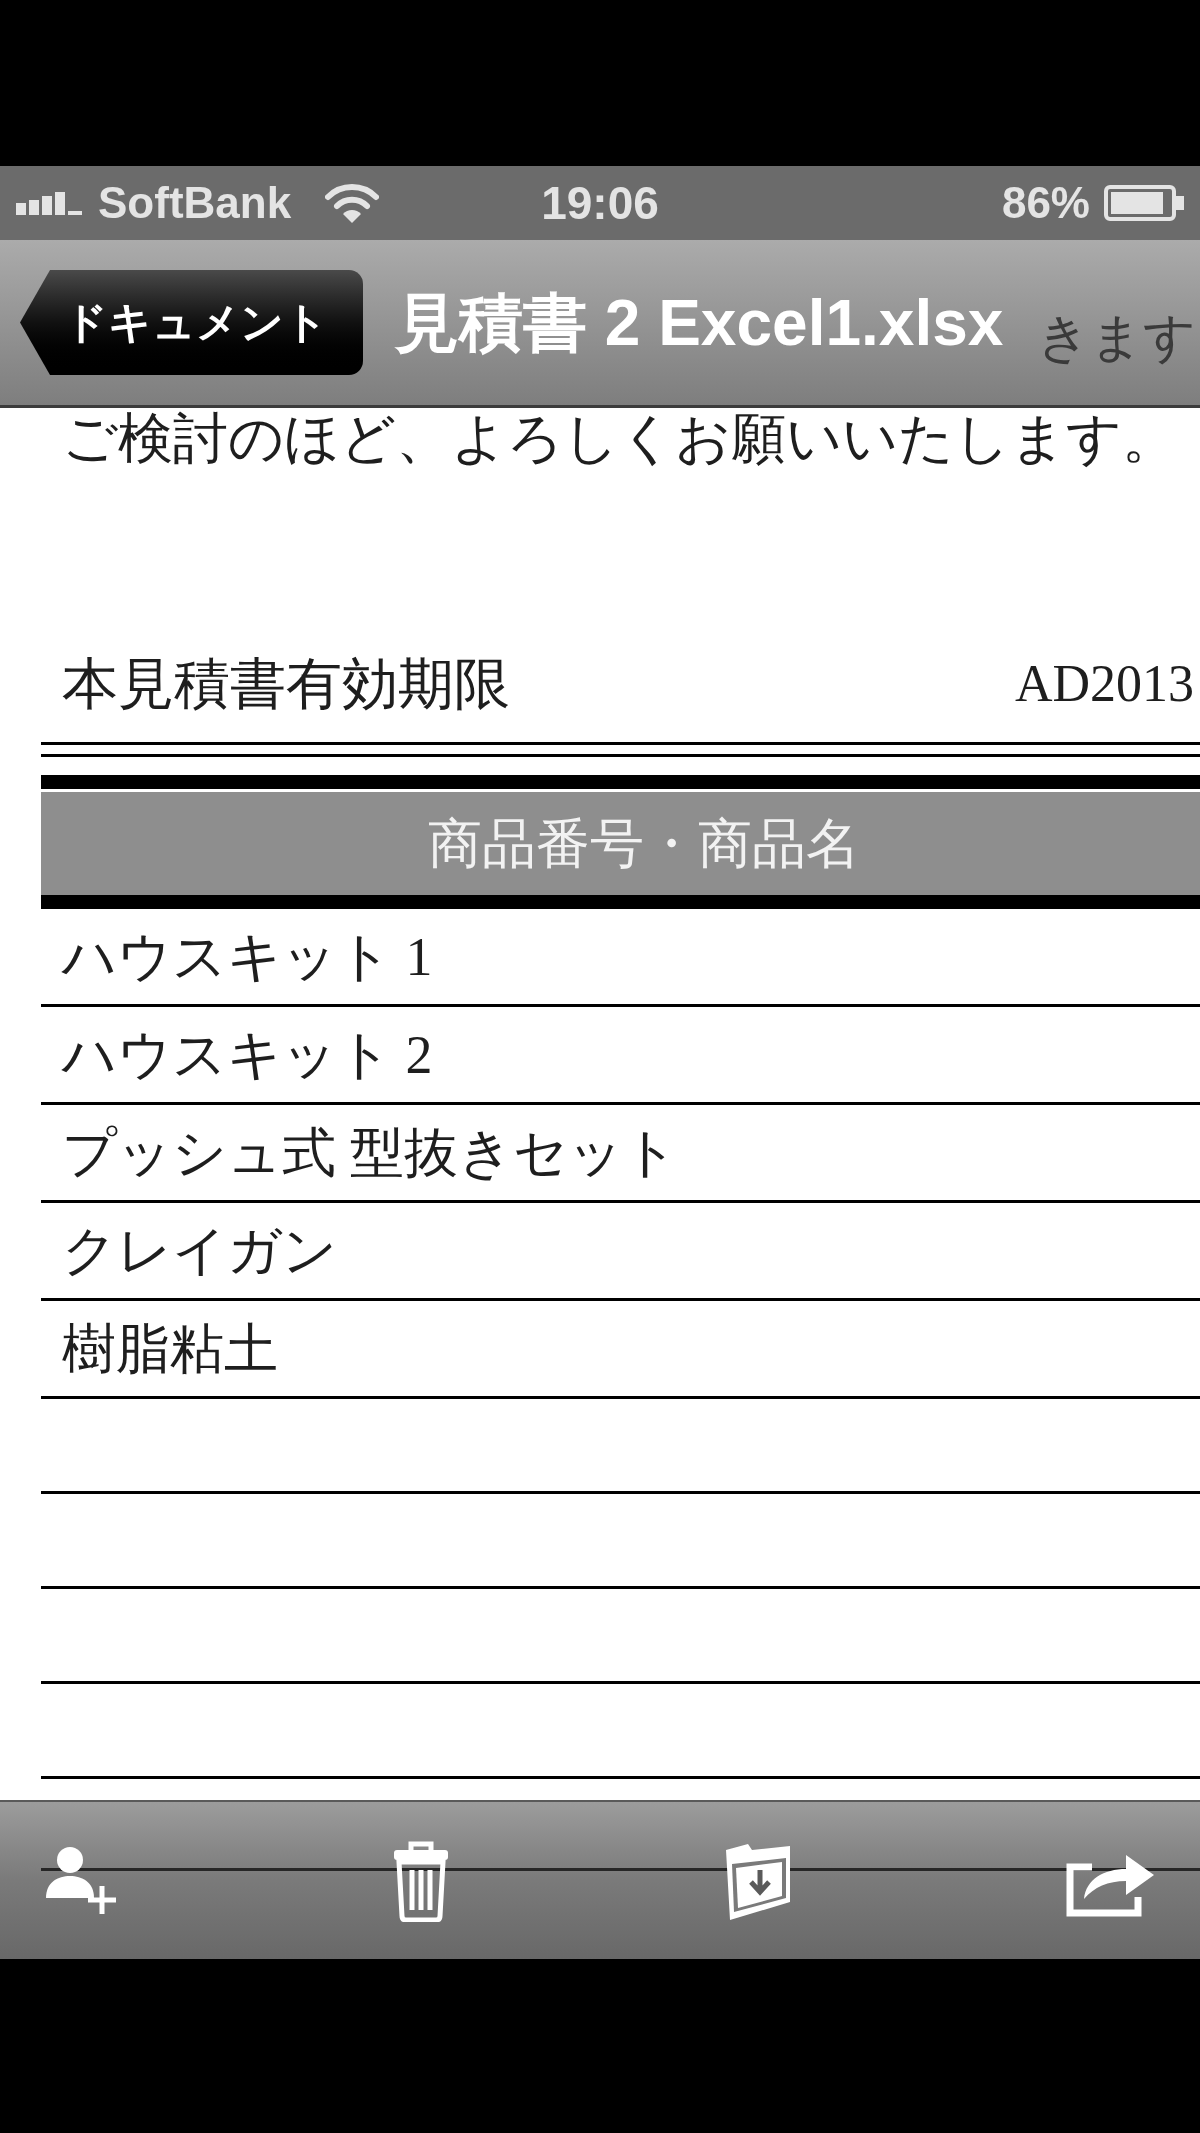  I want to click on product-name-cell: プッシュ式 型抜きセット, so click(370, 1152).